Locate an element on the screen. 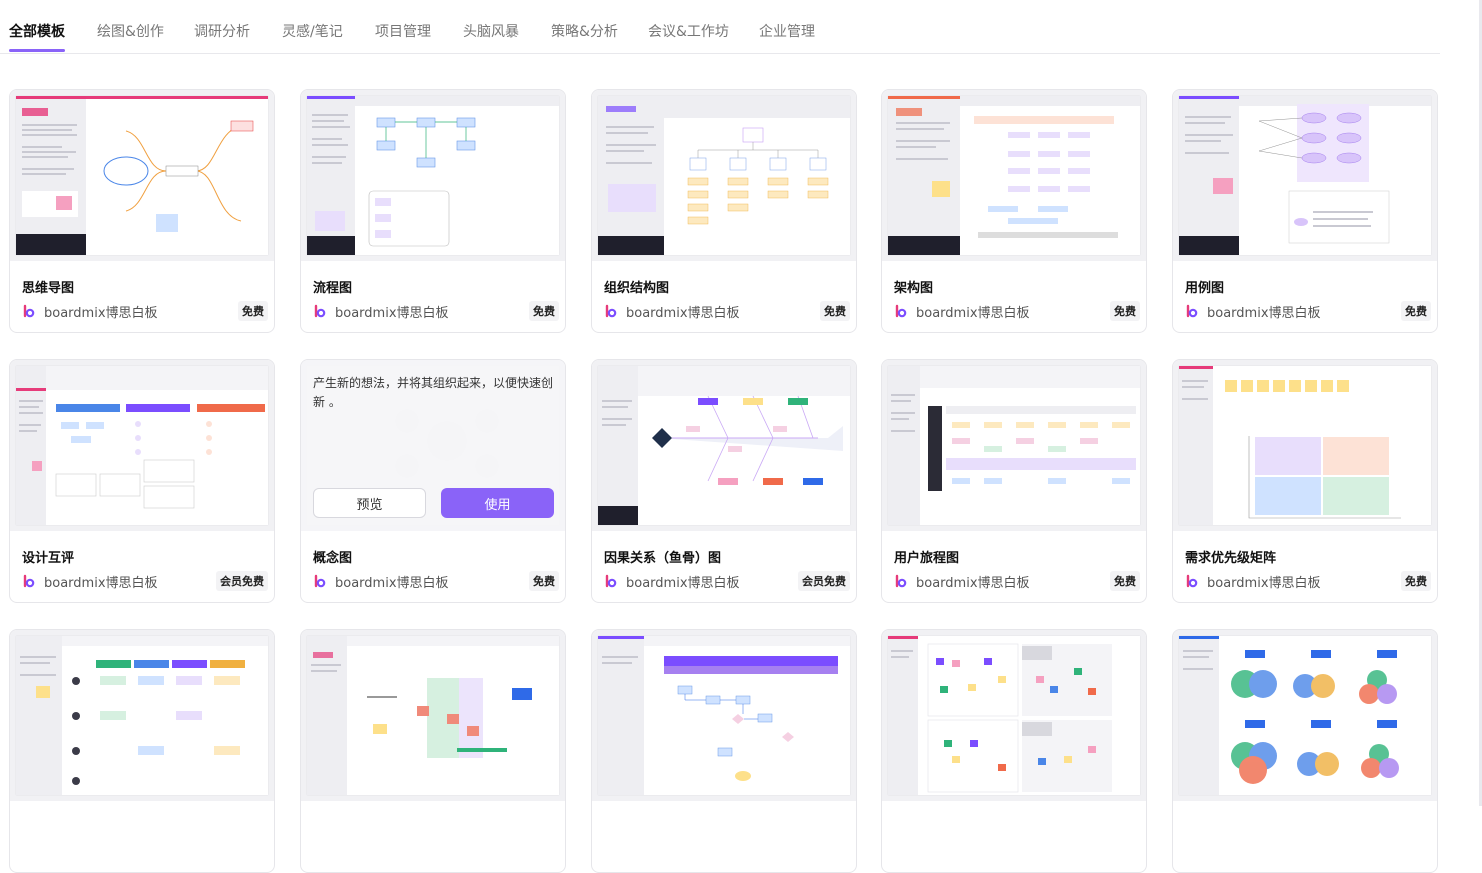 The width and height of the screenshot is (1482, 873). priority-matrix-thumbnail-art is located at coordinates (1305, 445).